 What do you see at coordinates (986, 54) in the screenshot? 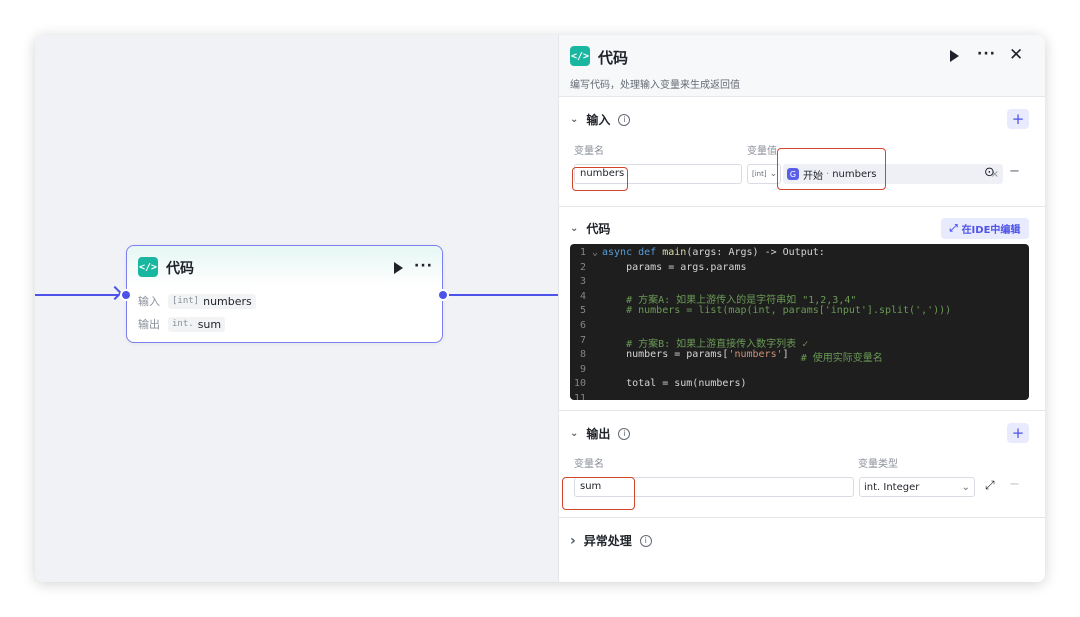
I see `panel-more-icon: ···` at bounding box center [986, 54].